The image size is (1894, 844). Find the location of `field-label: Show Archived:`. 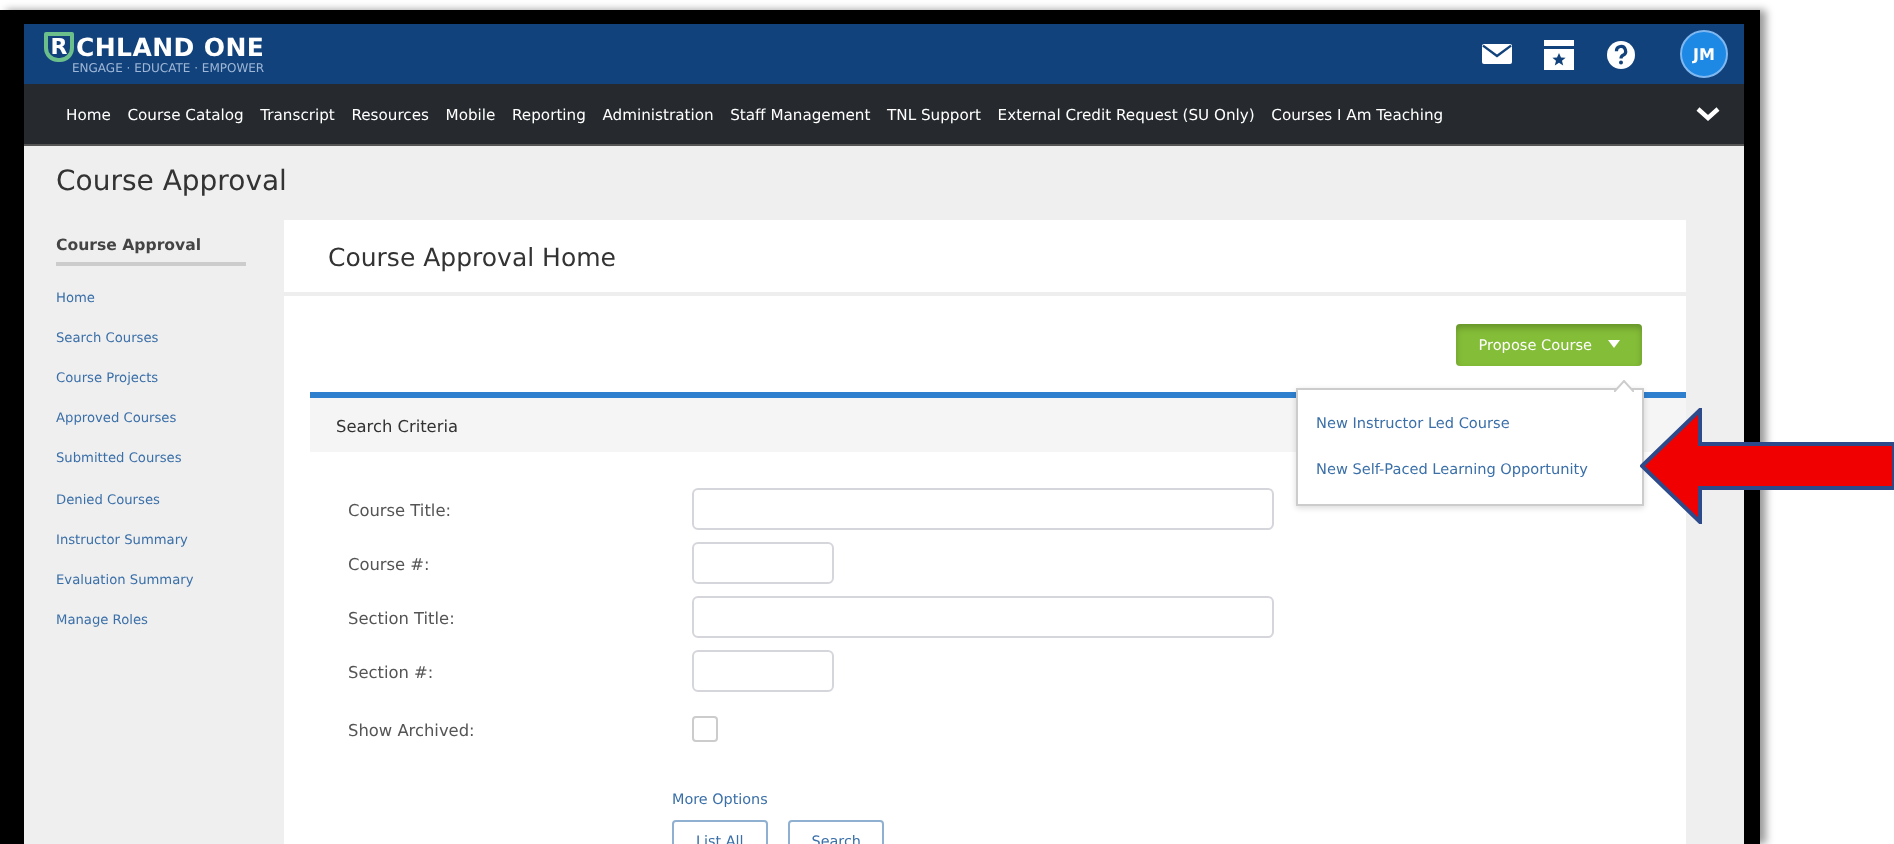

field-label: Show Archived: is located at coordinates (412, 729).